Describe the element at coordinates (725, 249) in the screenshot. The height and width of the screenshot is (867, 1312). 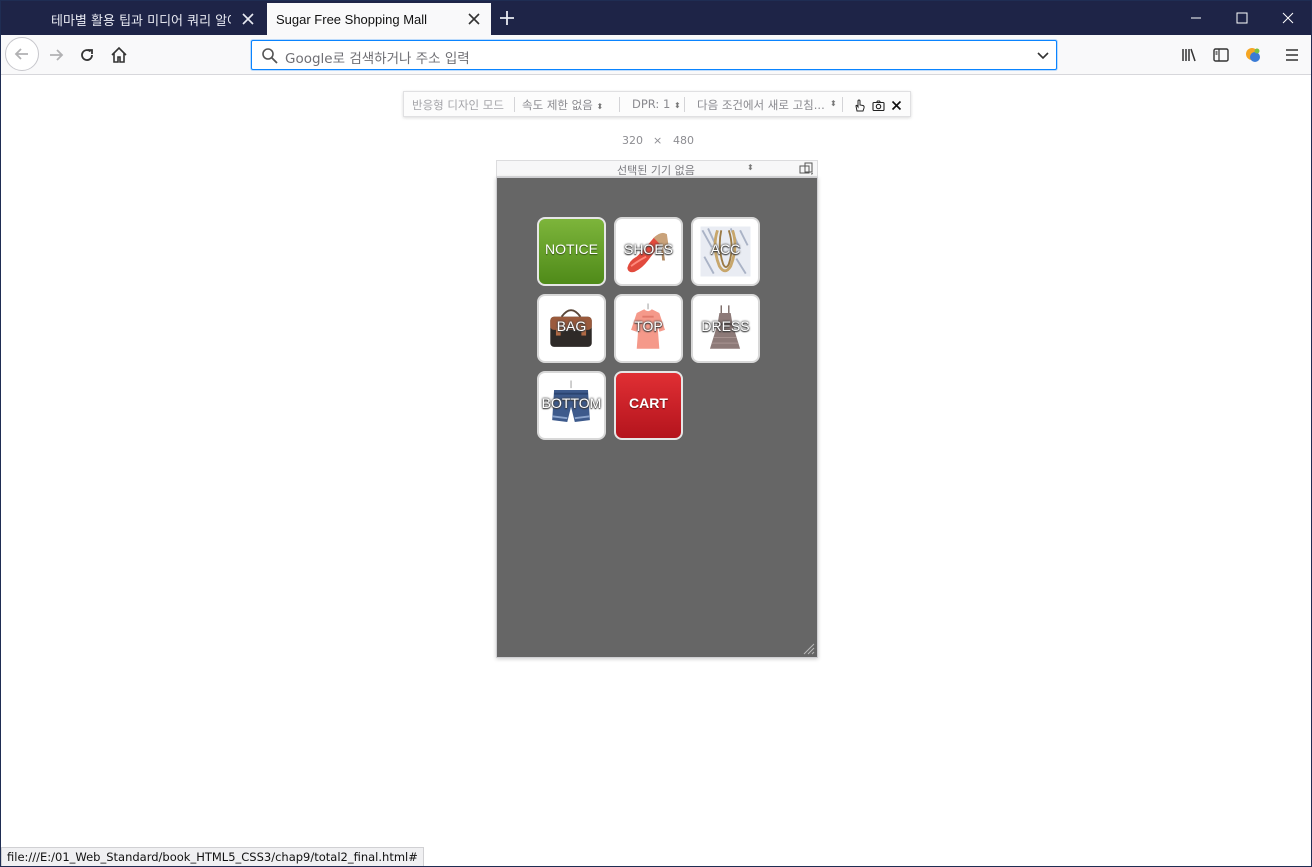
I see `tile-label: ACC` at that location.